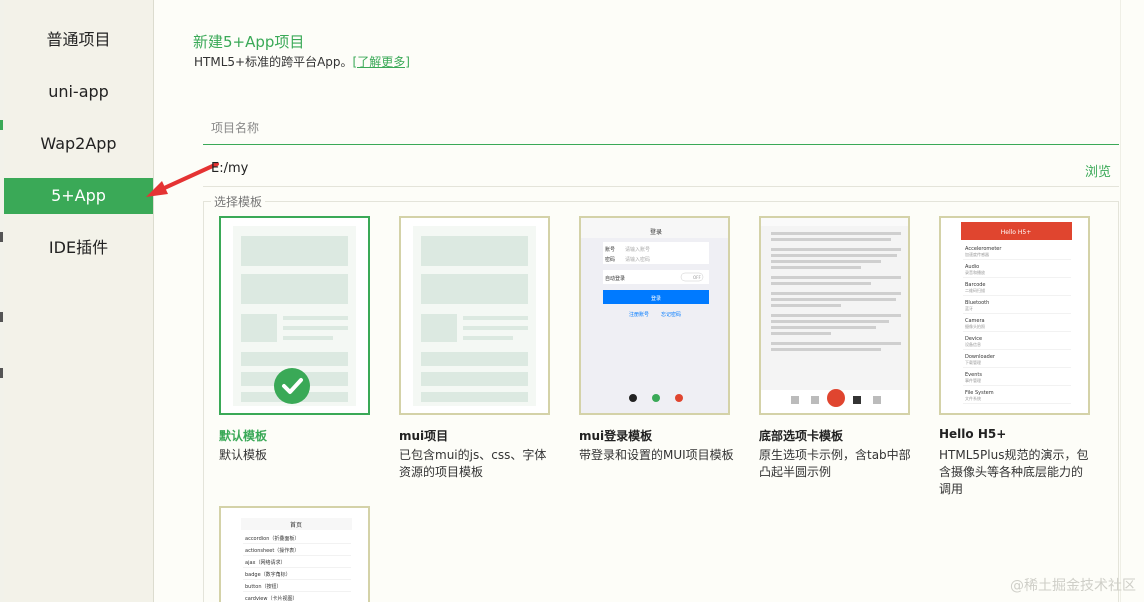 This screenshot has width=1144, height=602. What do you see at coordinates (78, 144) in the screenshot?
I see `sidebar-item-wap2app: Wap2App` at bounding box center [78, 144].